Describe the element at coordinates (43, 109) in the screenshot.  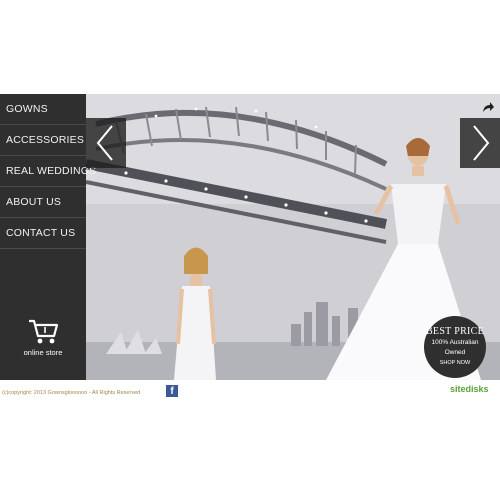
I see `nav-item-gowns: GOWNS` at that location.